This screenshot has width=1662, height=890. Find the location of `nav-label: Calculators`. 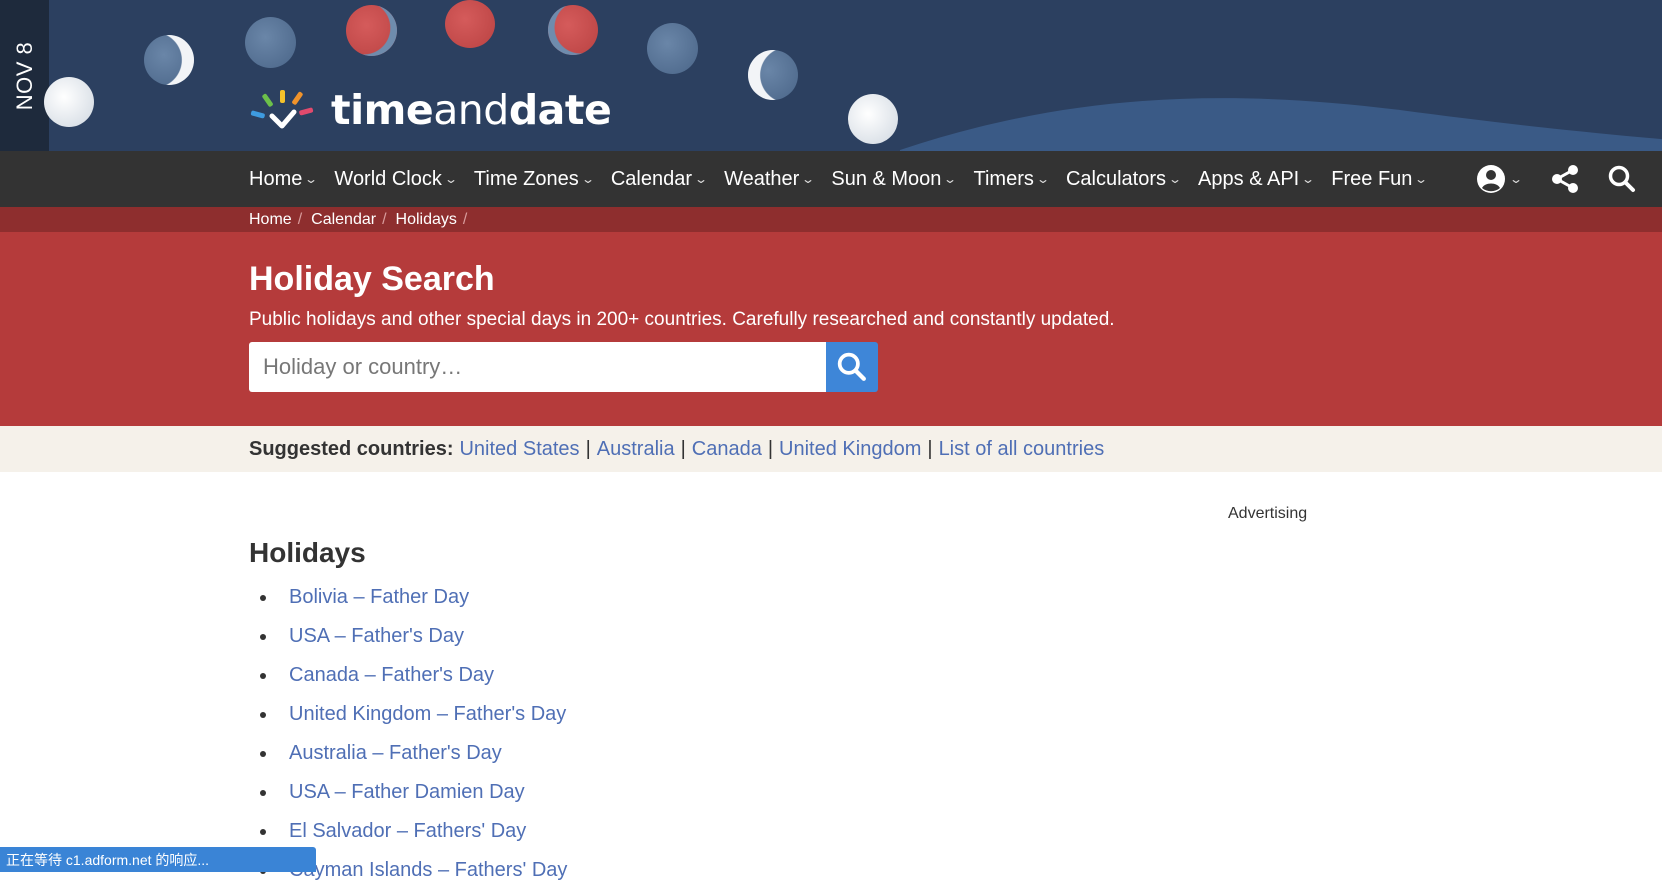

nav-label: Calculators is located at coordinates (1115, 178).